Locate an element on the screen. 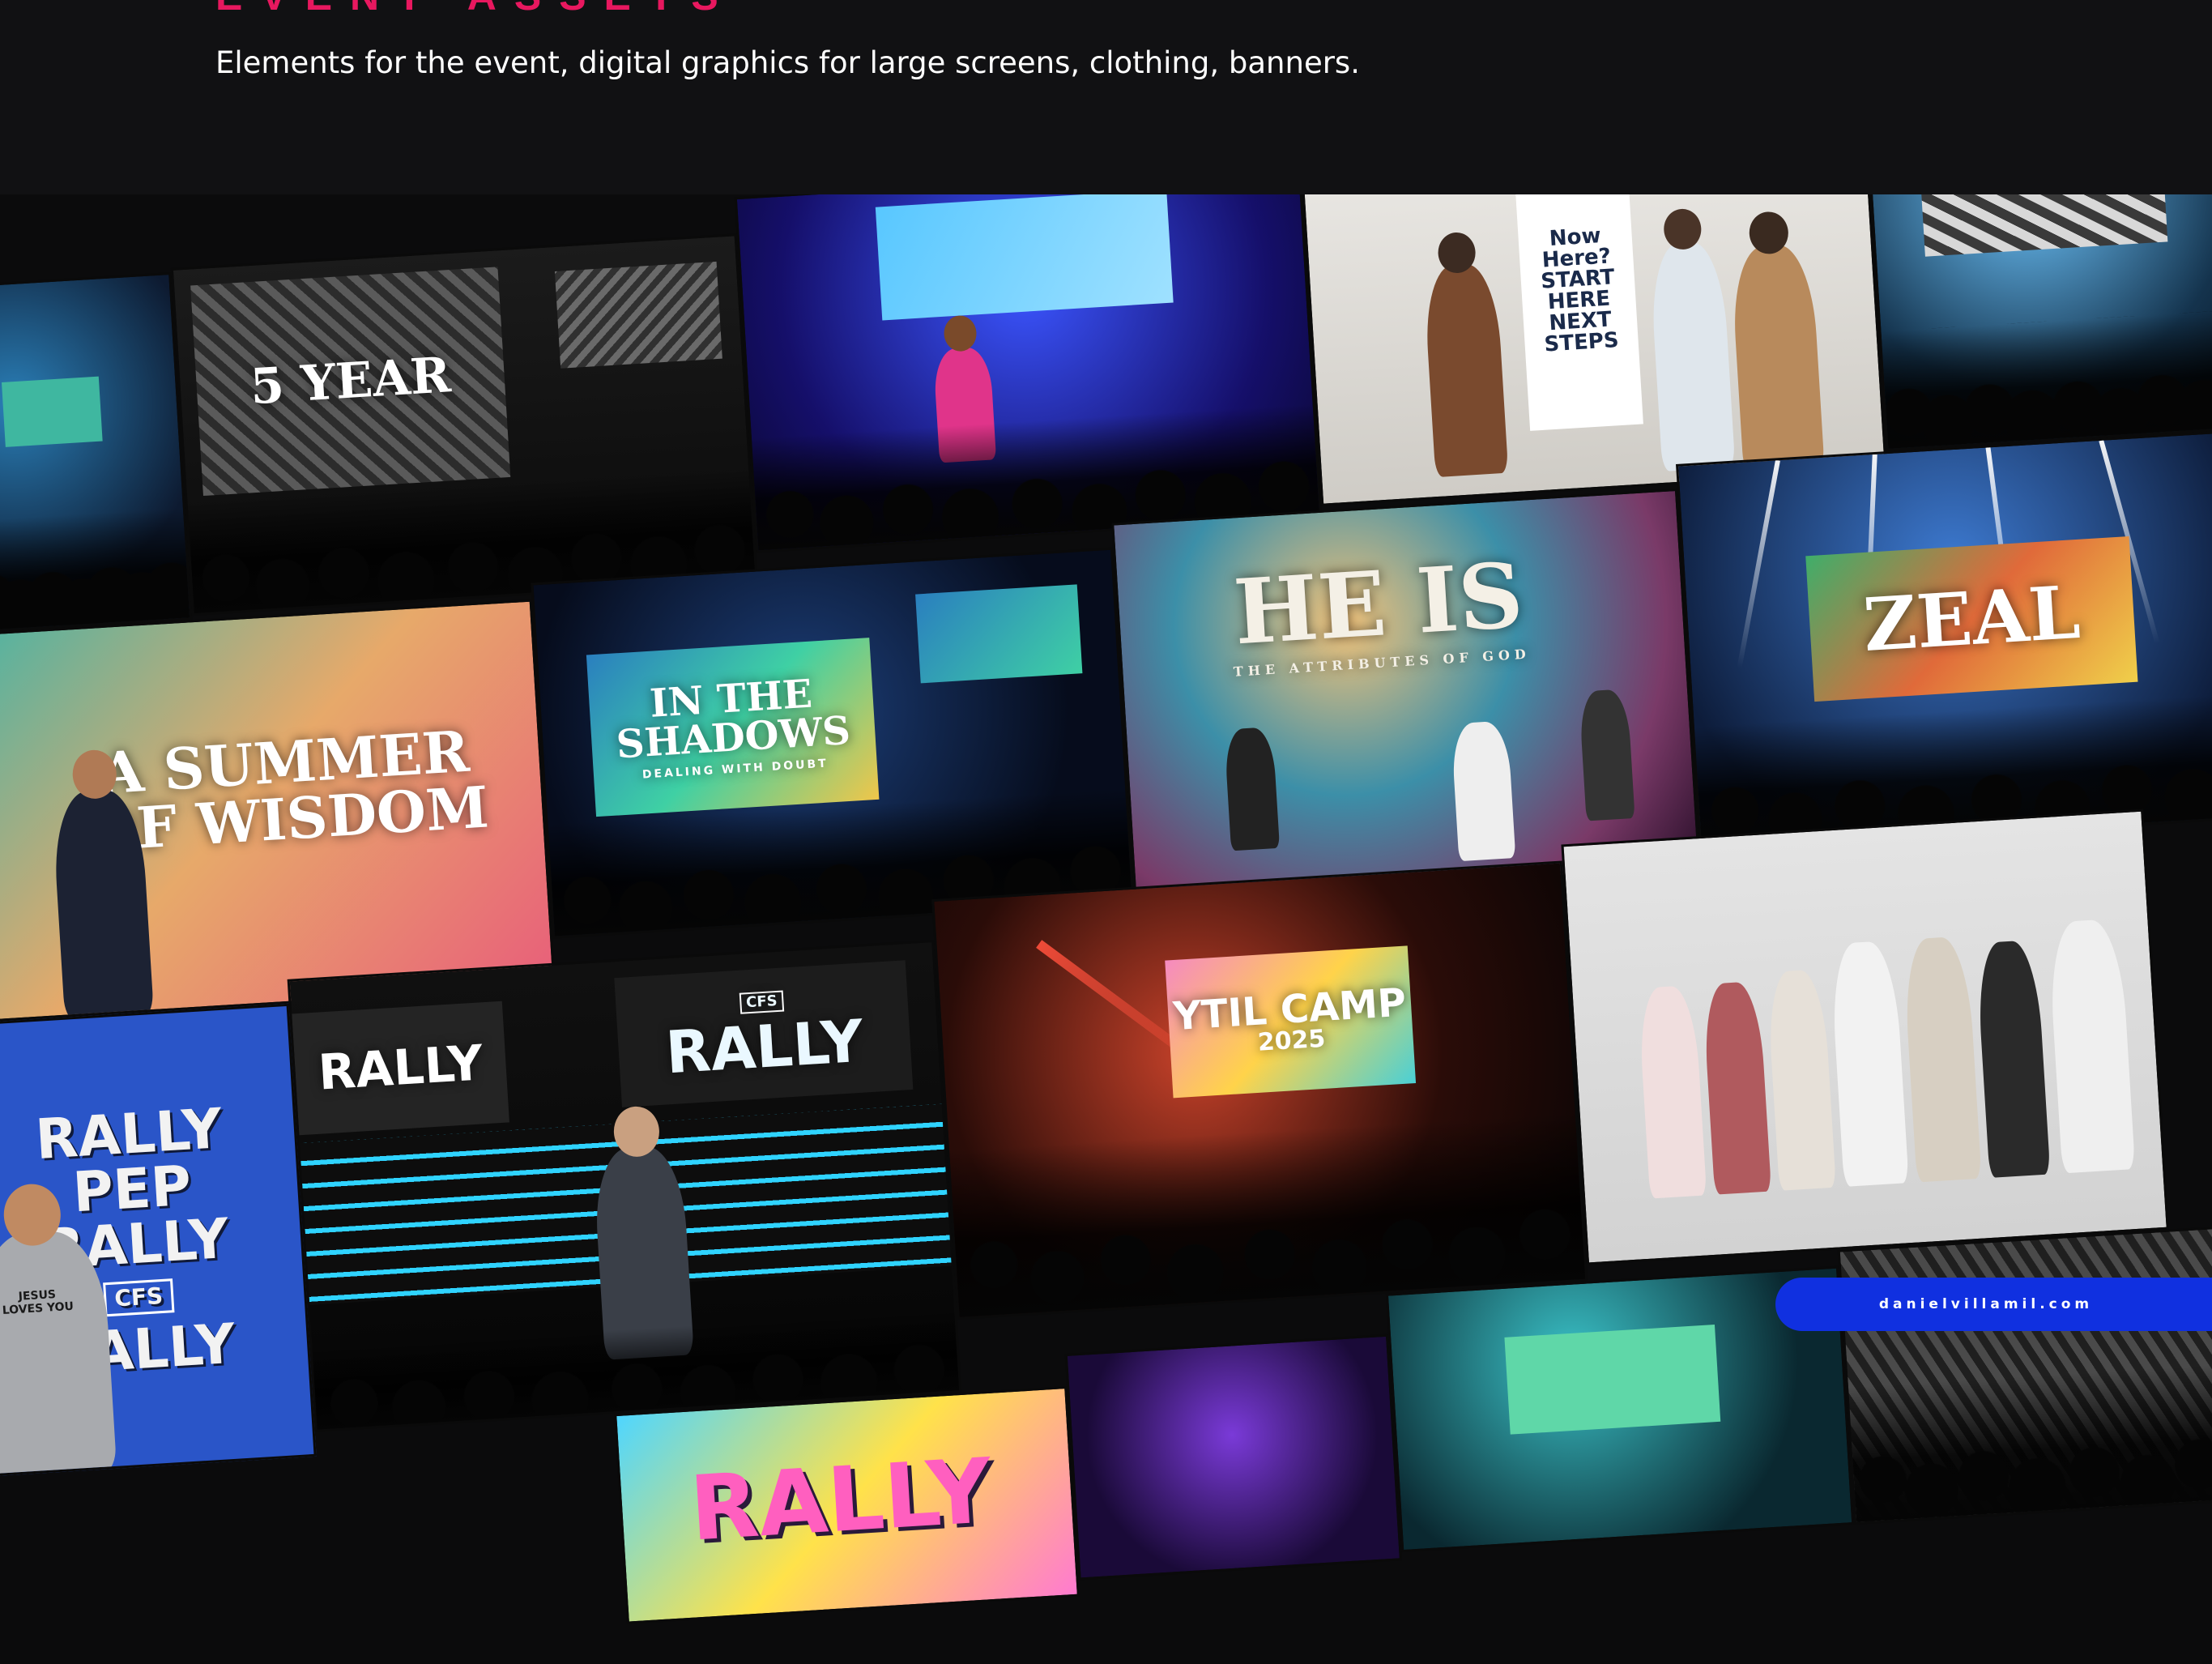  photo-rally-graffiti: RALLY is located at coordinates (847, 1505).